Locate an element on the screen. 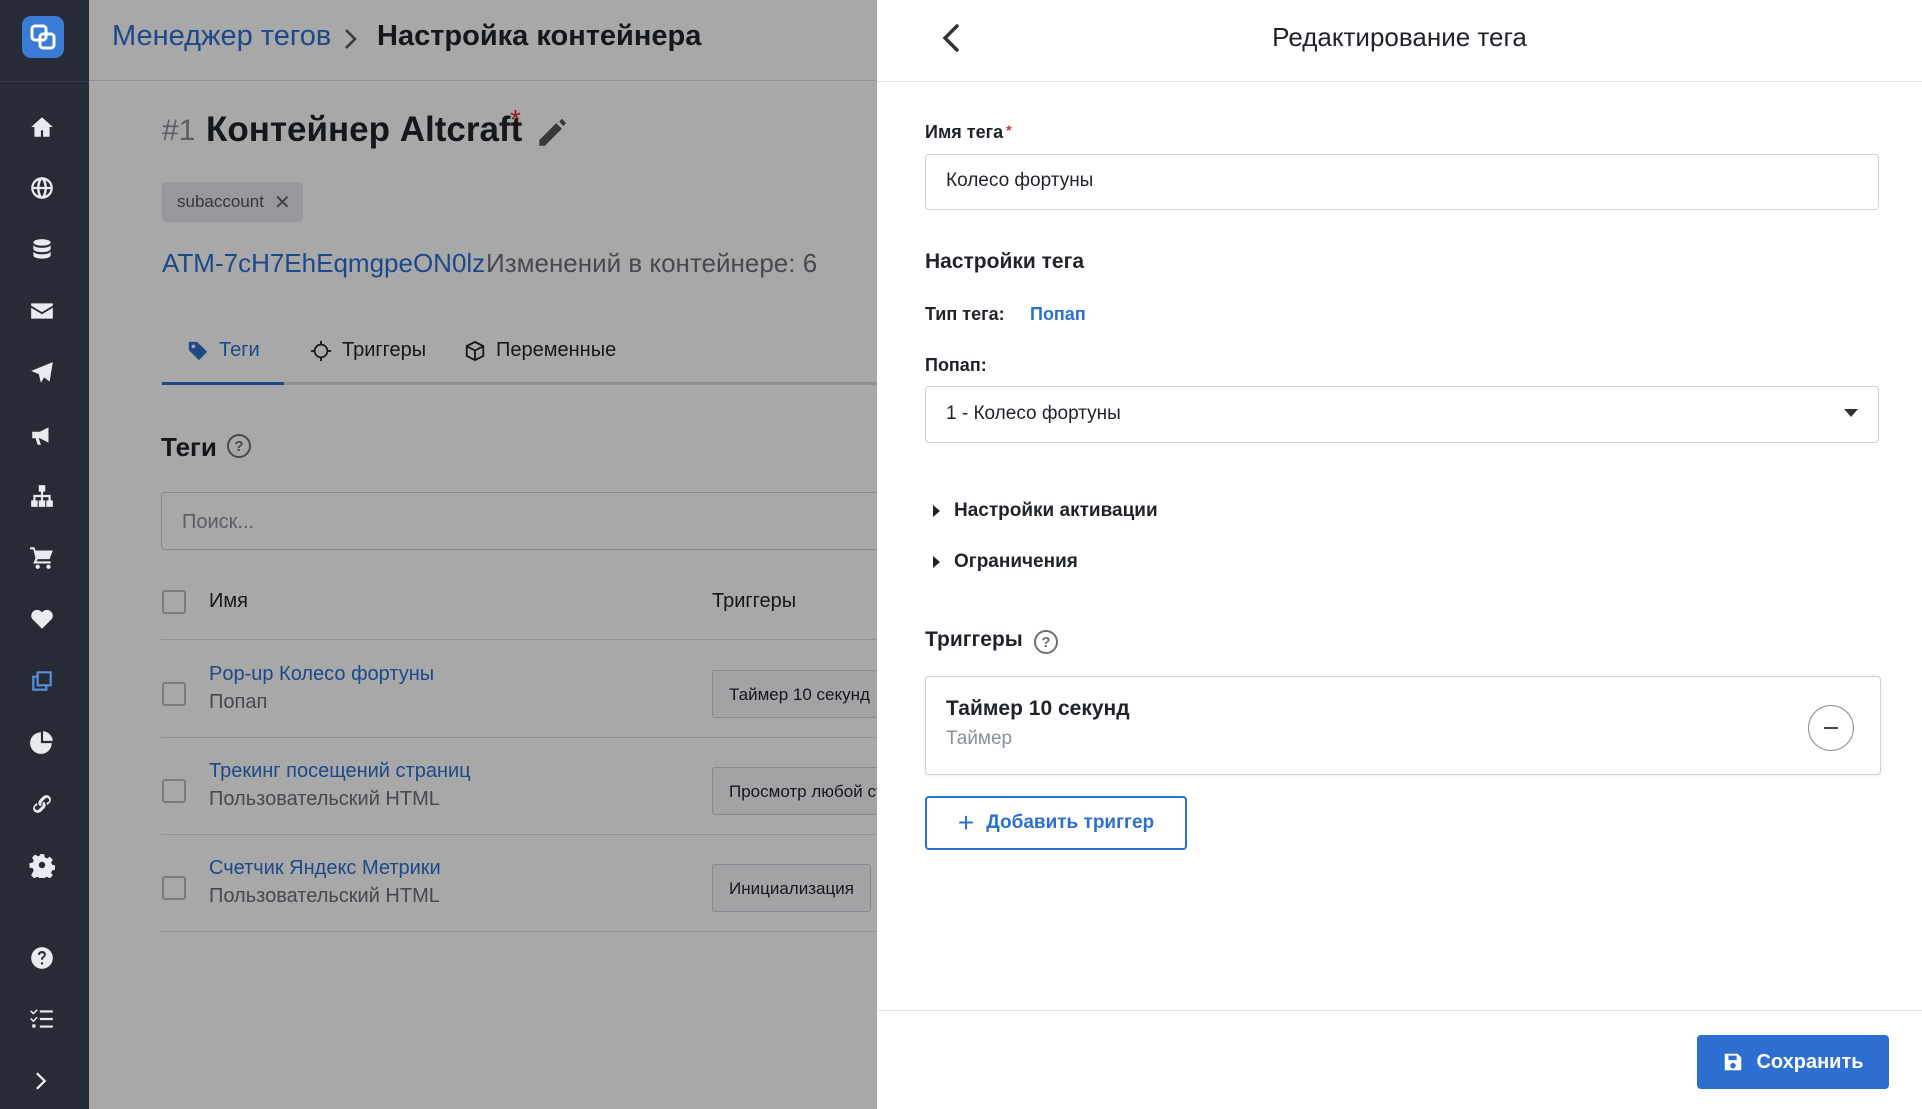 The height and width of the screenshot is (1109, 1922). app-logo is located at coordinates (43, 37).